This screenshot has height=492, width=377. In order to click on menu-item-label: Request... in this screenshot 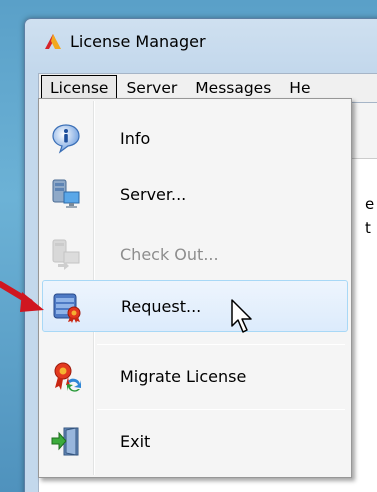, I will do `click(161, 306)`.